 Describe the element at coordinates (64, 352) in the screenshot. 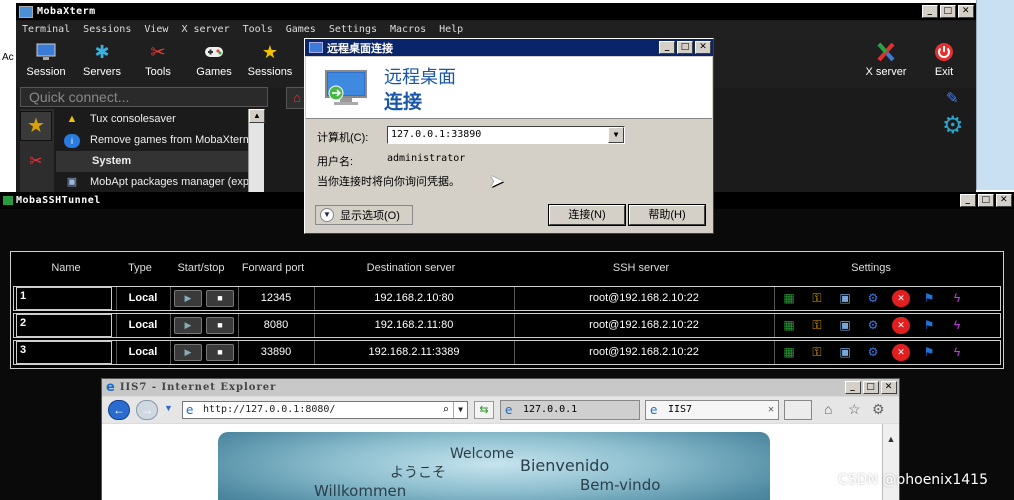

I see `tunnel-name-field: 3` at that location.